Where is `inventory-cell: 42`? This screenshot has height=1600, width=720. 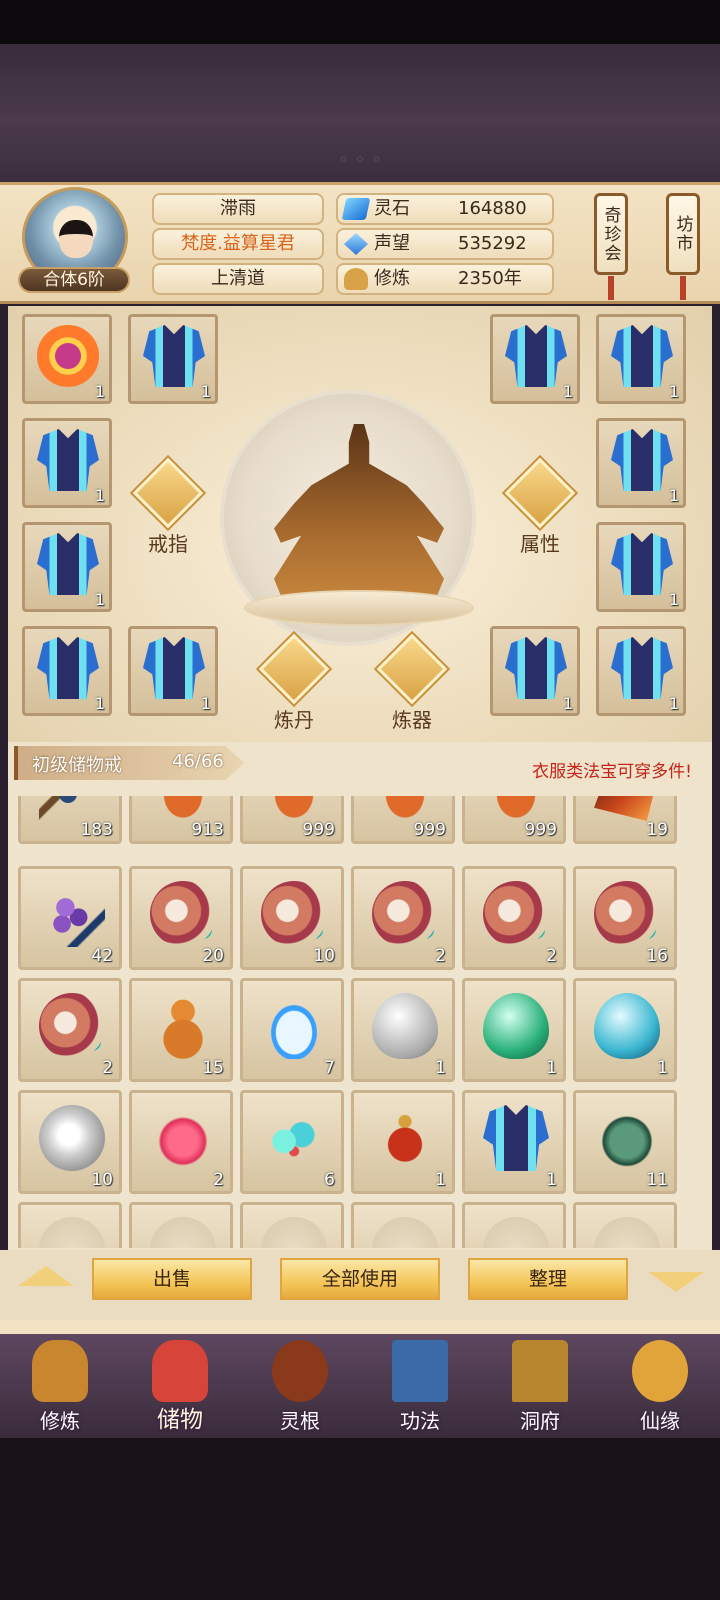 inventory-cell: 42 is located at coordinates (70, 918).